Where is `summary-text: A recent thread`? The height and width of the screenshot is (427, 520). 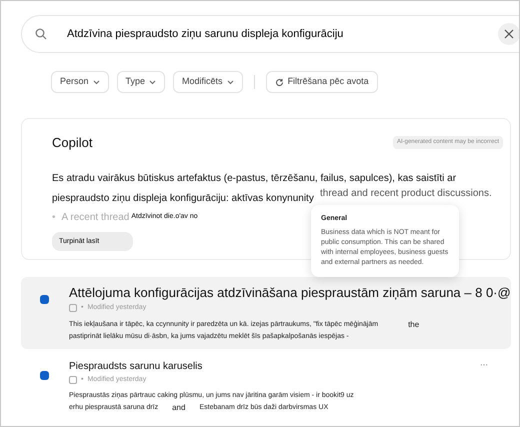
summary-text: A recent thread is located at coordinates (96, 218).